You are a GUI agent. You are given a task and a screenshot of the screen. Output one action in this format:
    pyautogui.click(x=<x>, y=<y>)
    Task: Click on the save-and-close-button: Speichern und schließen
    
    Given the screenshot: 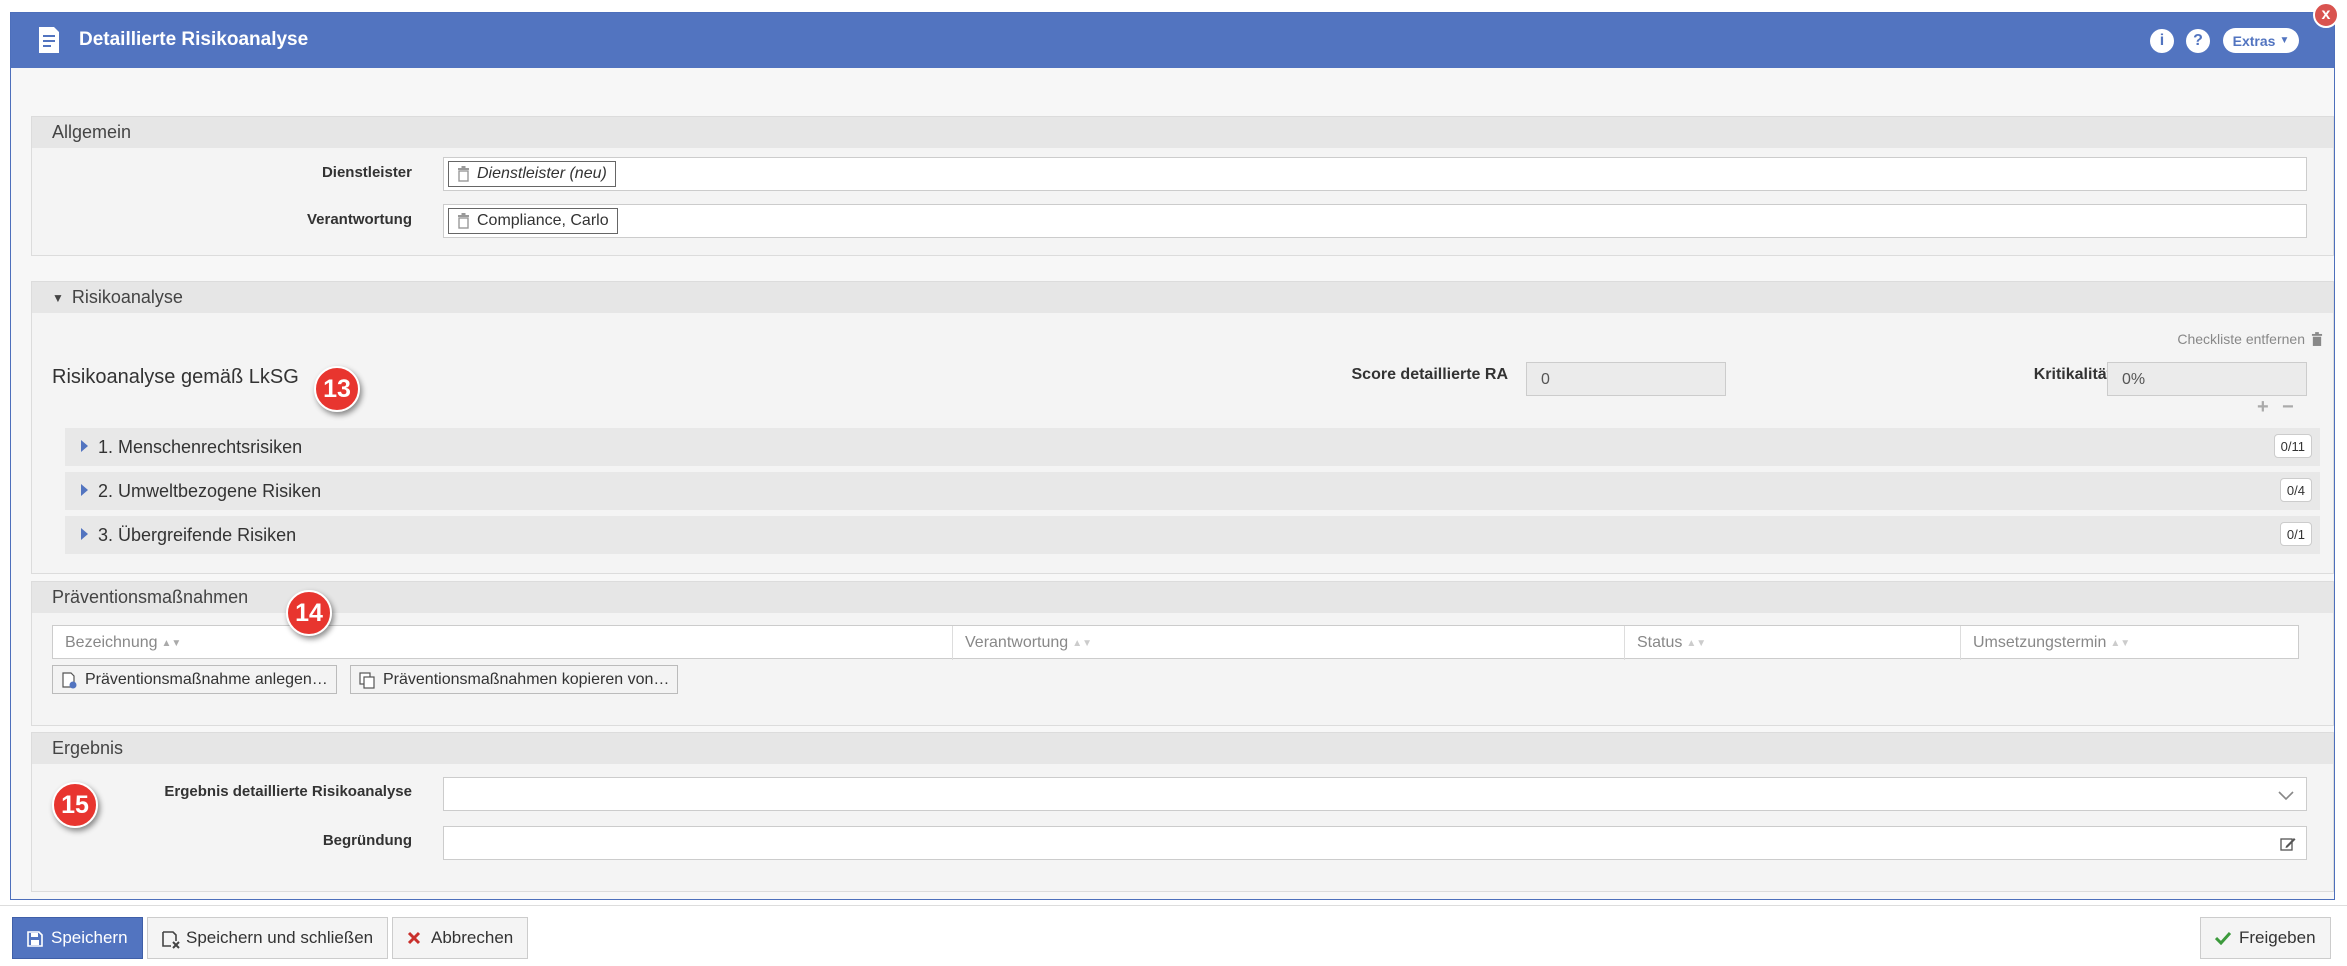 What is the action you would take?
    pyautogui.click(x=268, y=938)
    